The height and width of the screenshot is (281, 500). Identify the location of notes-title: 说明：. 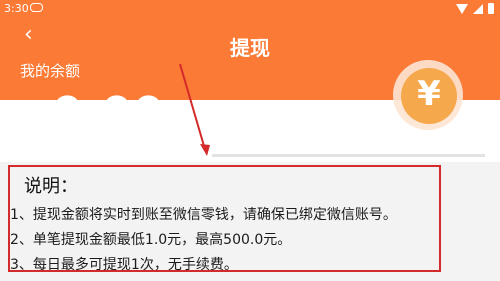
(51, 186).